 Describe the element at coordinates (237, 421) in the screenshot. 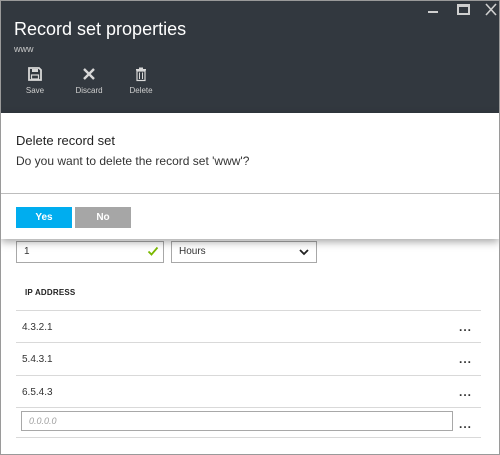

I see `new-ip-address-input` at that location.